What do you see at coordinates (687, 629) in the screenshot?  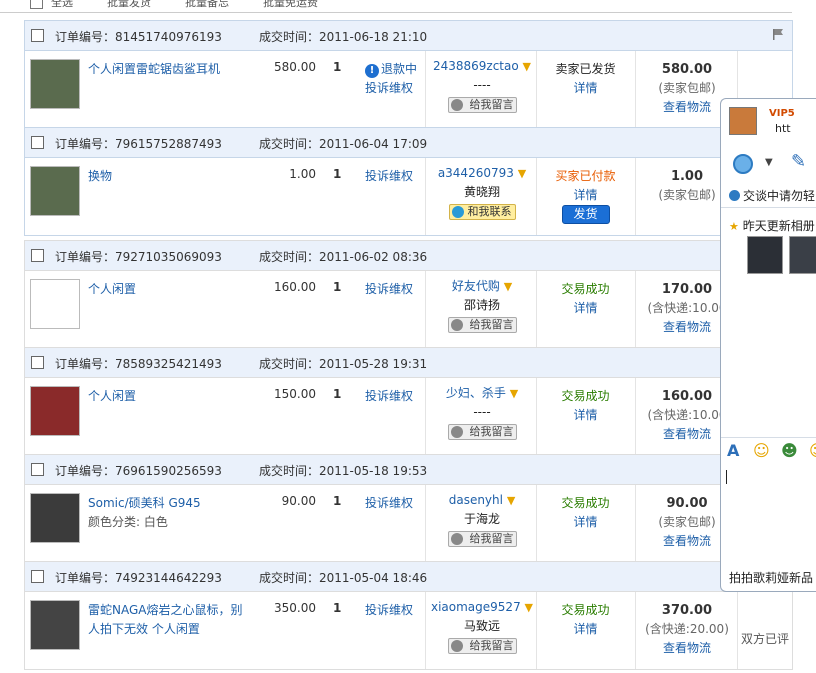 I see `shipping-note: (含快递:20.00)` at bounding box center [687, 629].